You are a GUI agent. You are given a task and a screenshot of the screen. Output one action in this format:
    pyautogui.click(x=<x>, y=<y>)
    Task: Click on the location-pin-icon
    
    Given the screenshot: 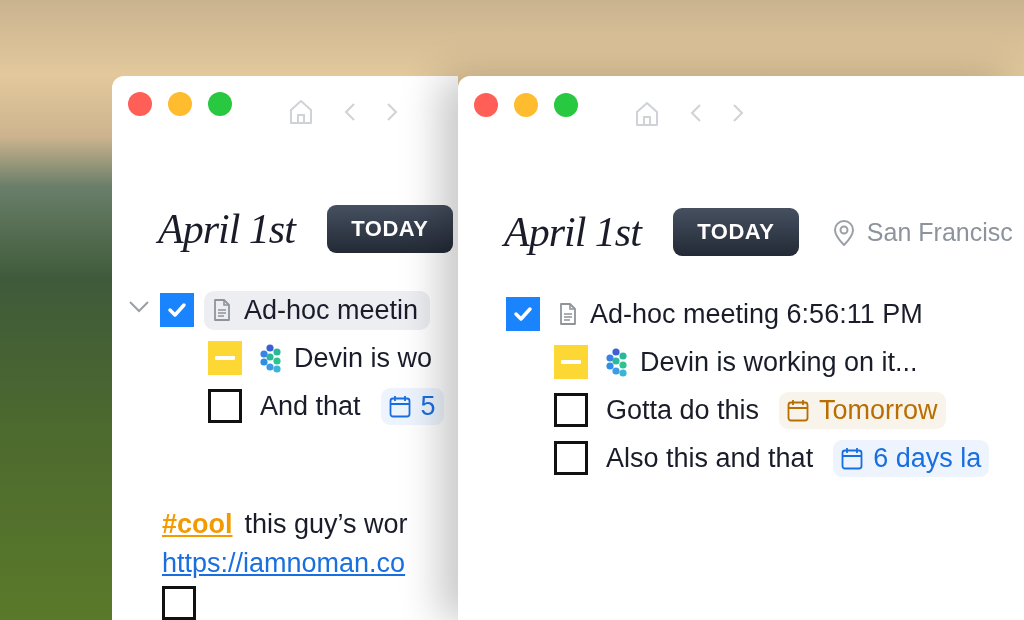 What is the action you would take?
    pyautogui.click(x=843, y=232)
    